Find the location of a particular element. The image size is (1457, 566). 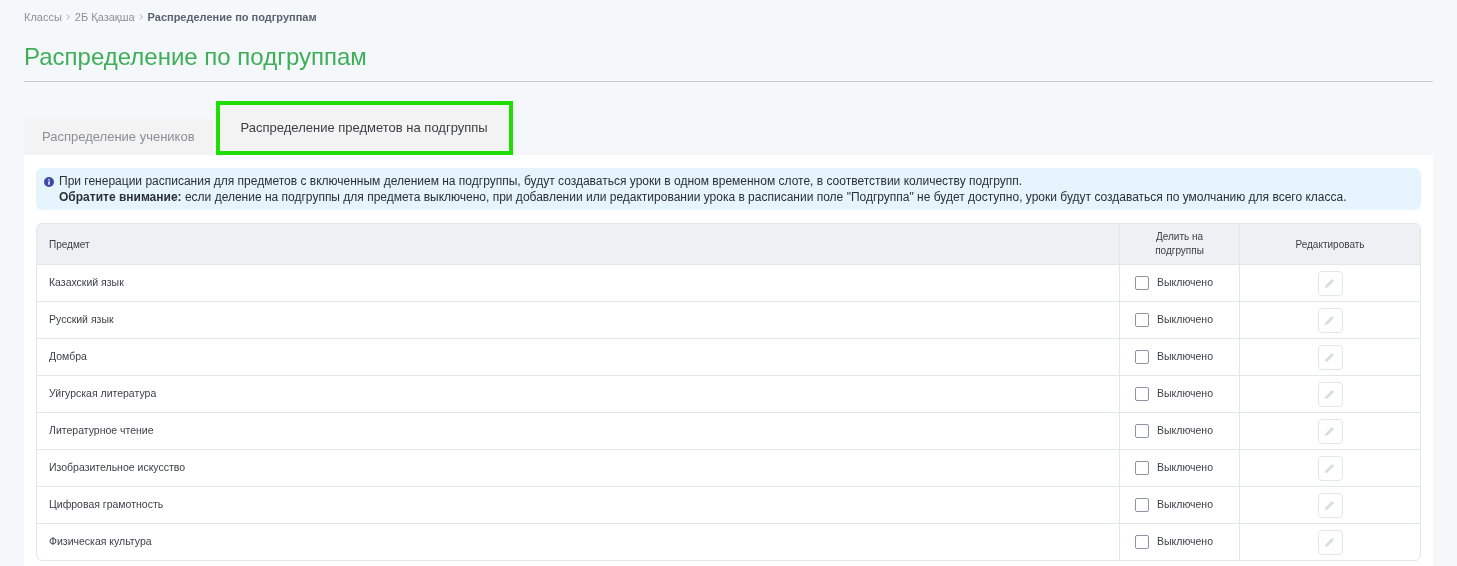

tab: Распределение учеников is located at coordinates (118, 137).